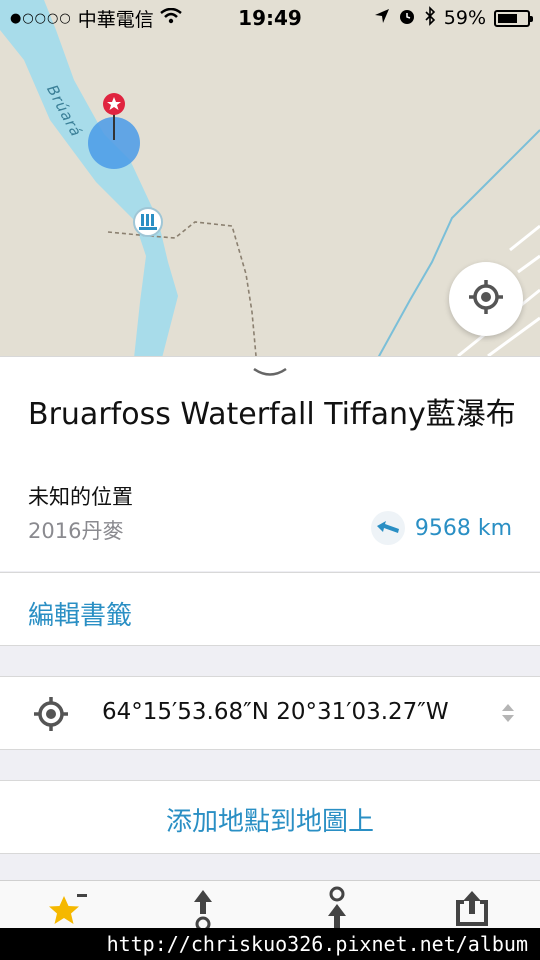 Image resolution: width=540 pixels, height=960 pixels. What do you see at coordinates (513, 18) in the screenshot?
I see `battery-icon` at bounding box center [513, 18].